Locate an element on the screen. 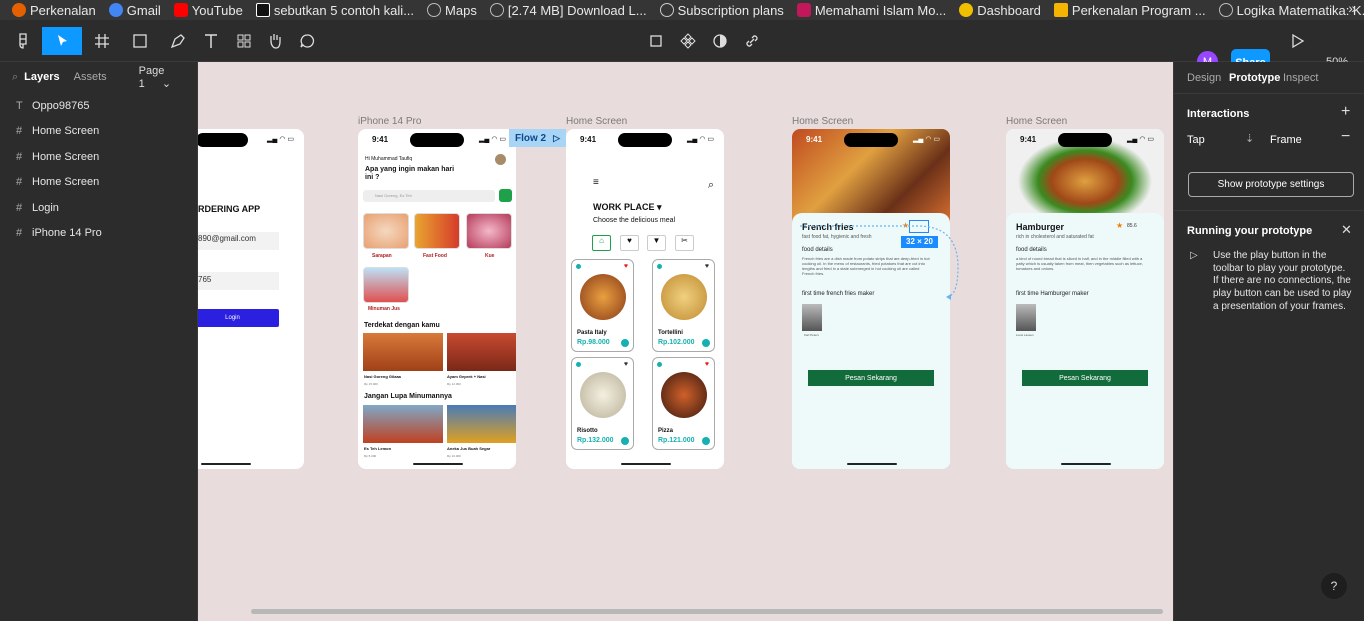 The width and height of the screenshot is (1364, 621). menu-card: ♥ Pasta Italy Rp.98.000 is located at coordinates (602, 305).